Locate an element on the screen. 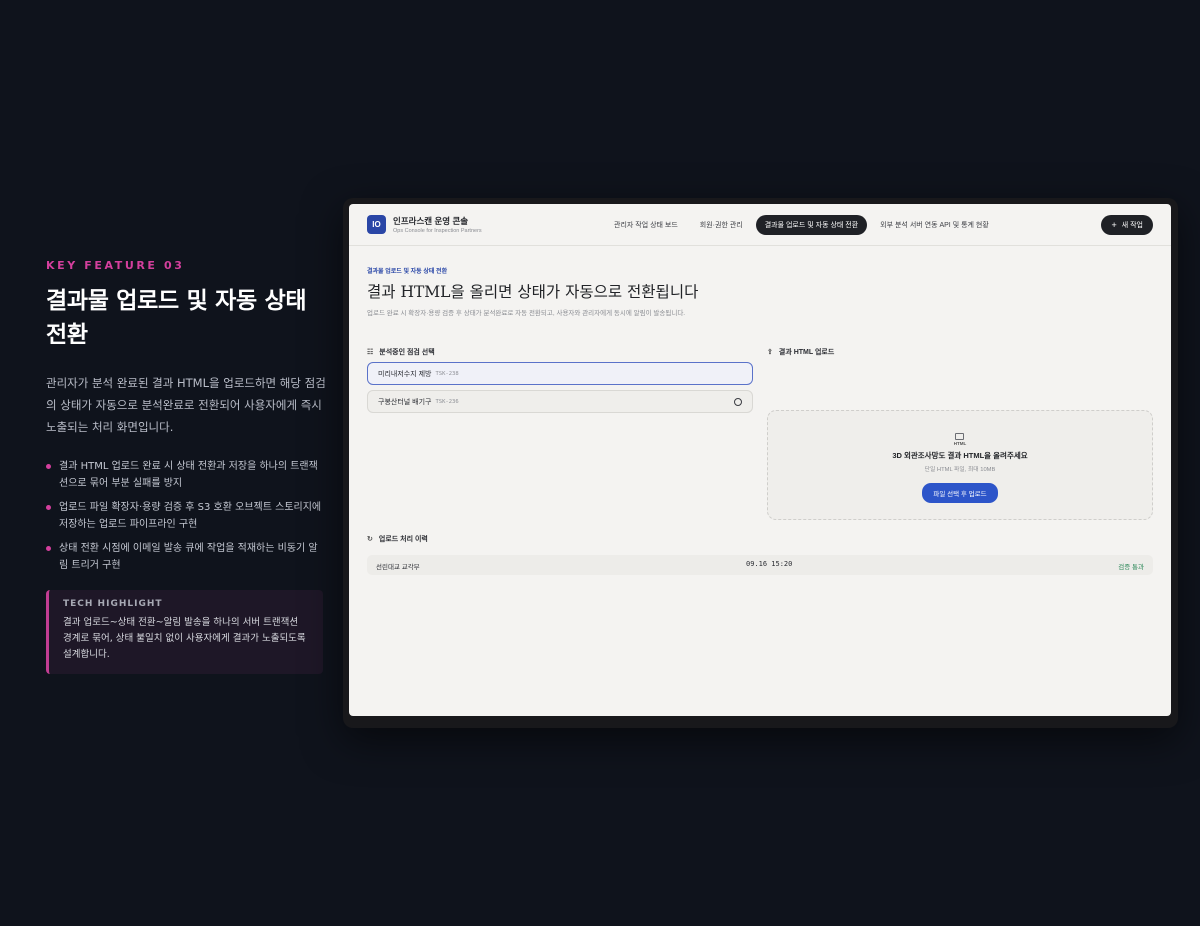 Image resolution: width=1200 pixels, height=926 pixels. task-option-selected: 미리내저수지 제방 TSK-238 is located at coordinates (560, 373).